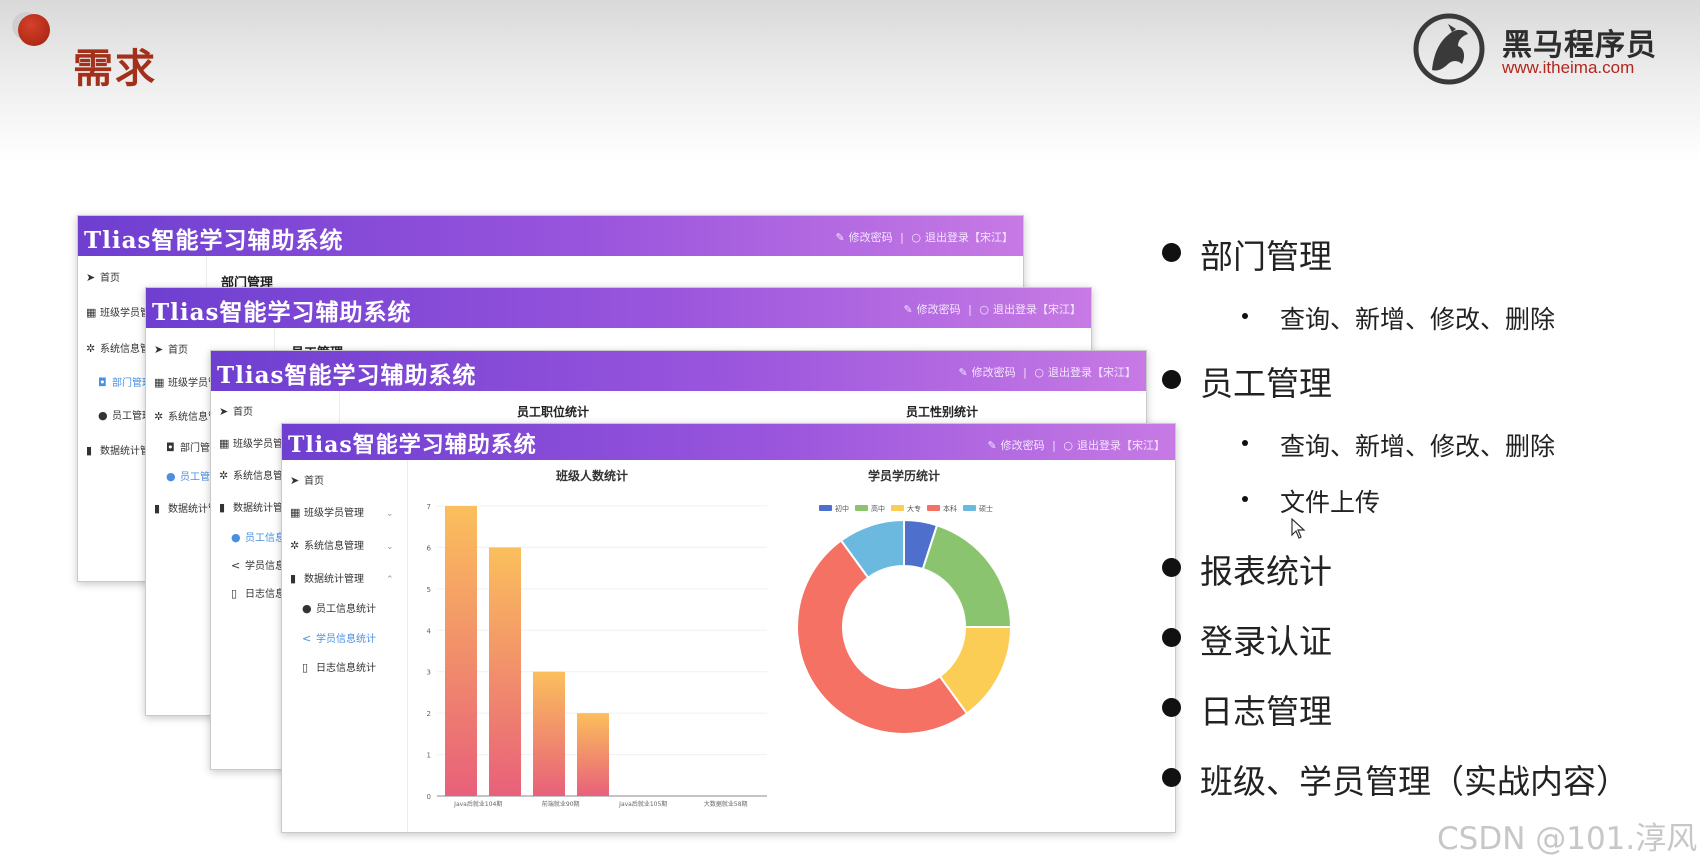  I want to click on bullet-log: 日志管理, so click(1247, 709).